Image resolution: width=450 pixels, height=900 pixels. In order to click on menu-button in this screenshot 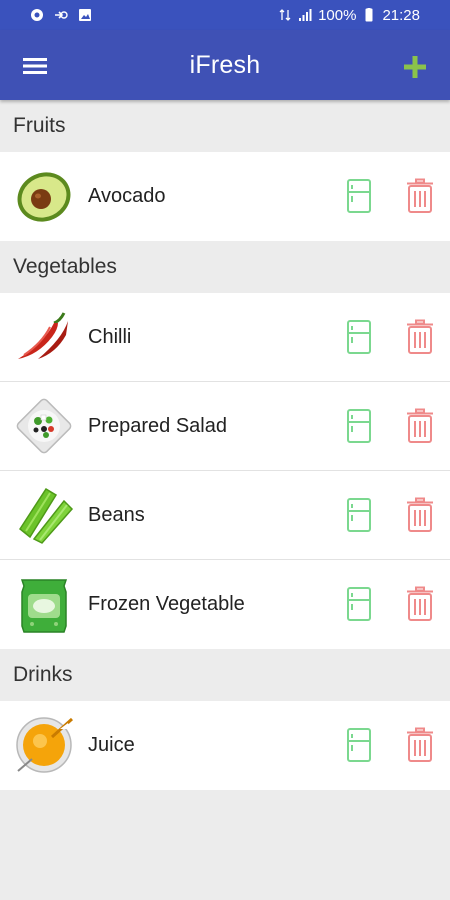, I will do `click(35, 66)`.